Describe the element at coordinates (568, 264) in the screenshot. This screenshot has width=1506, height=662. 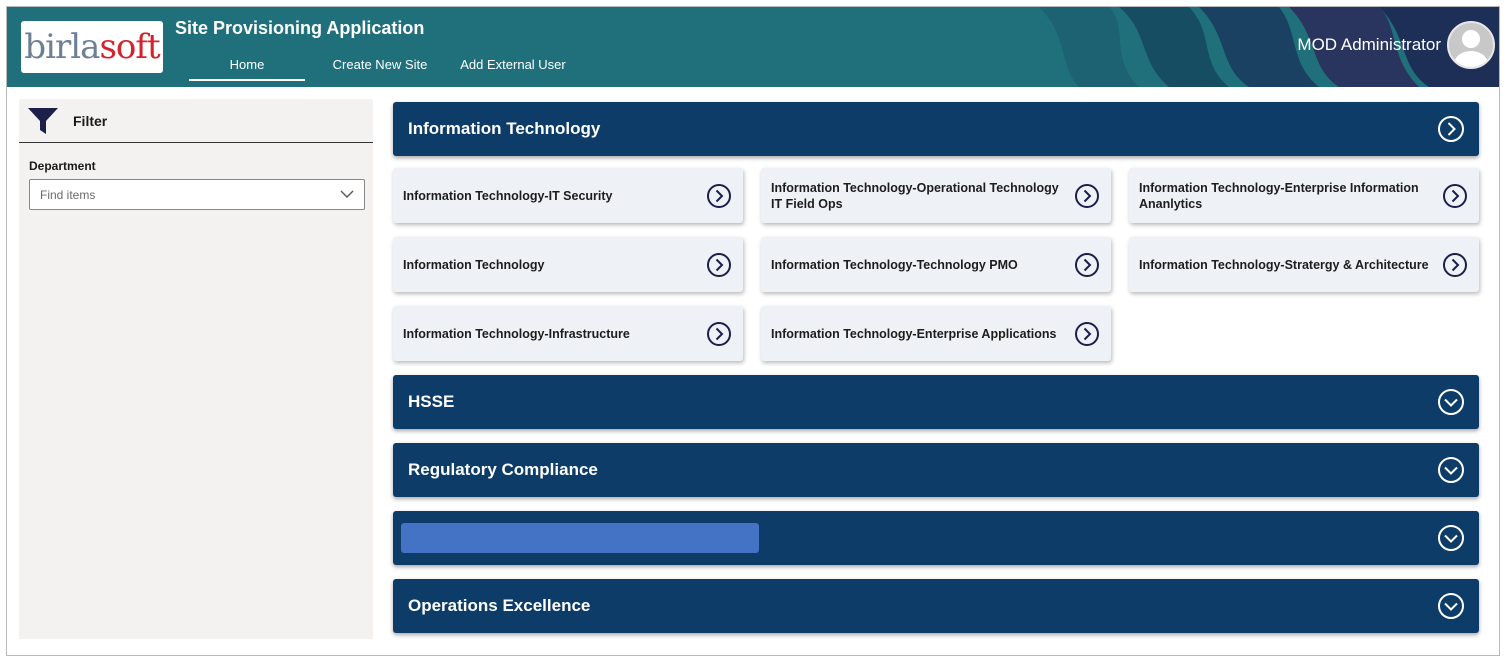
I see `site-card: Information Technology` at that location.